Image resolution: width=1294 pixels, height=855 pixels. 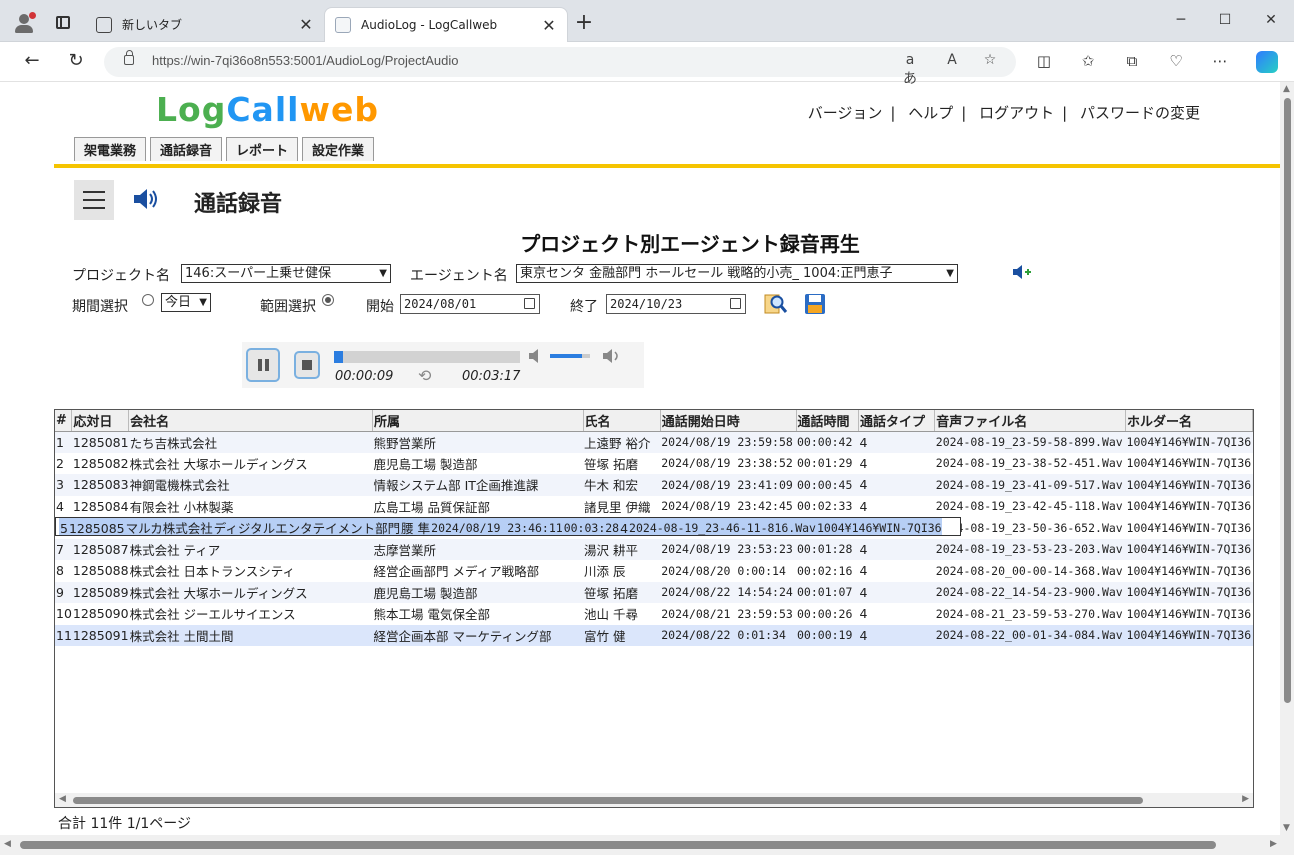 I want to click on browser-tab-active: AudioLog - LogCallweb ✕, so click(x=446, y=24).